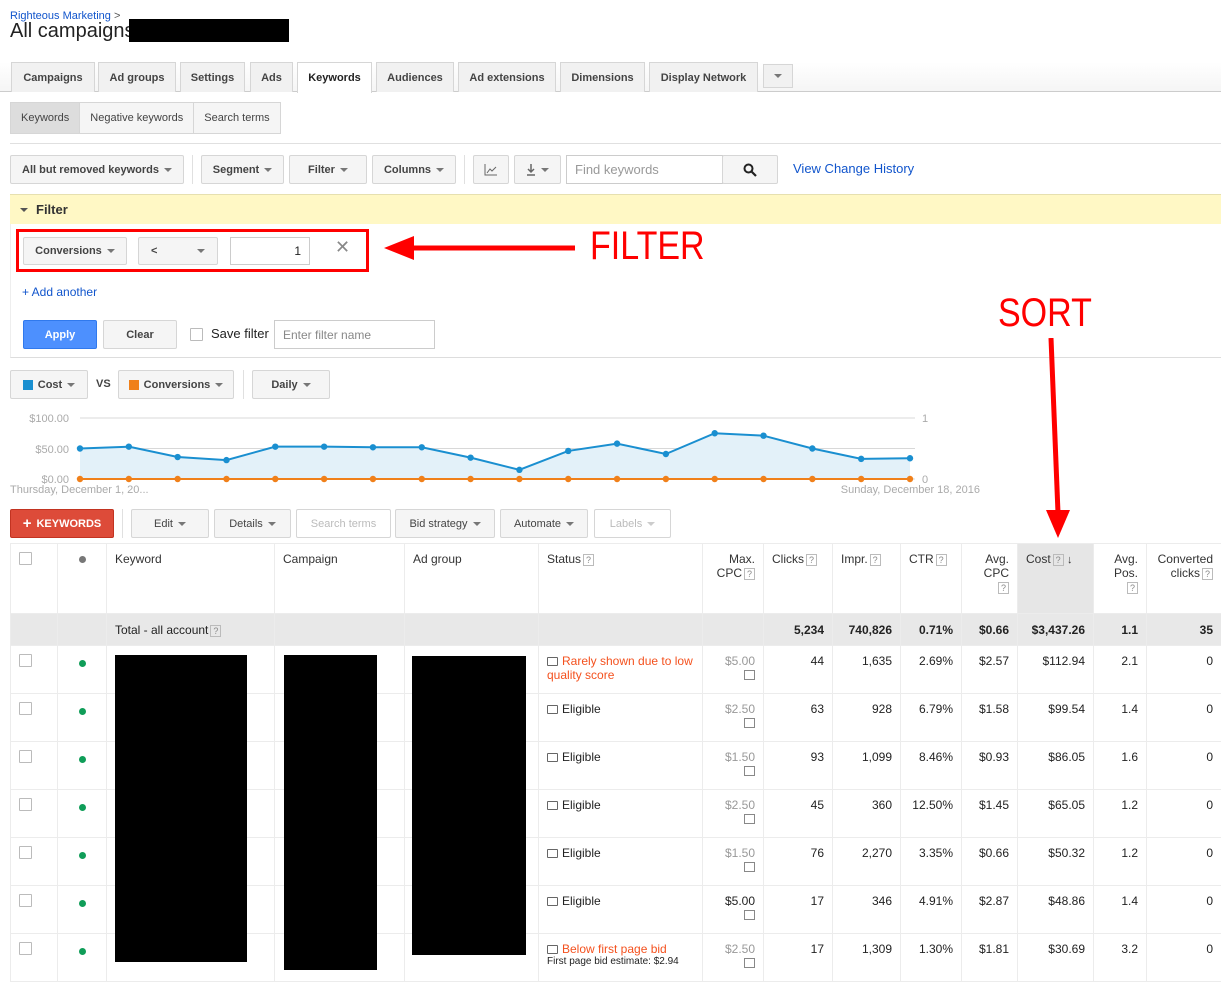 The width and height of the screenshot is (1221, 982). I want to click on chart-metric1-dropdown: Cost, so click(49, 384).